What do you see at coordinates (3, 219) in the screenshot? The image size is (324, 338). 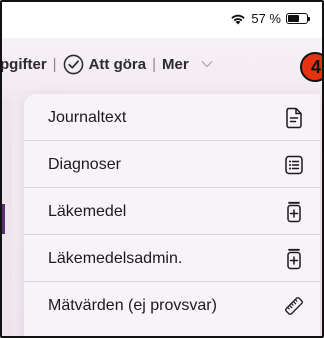 I see `background-accent` at bounding box center [3, 219].